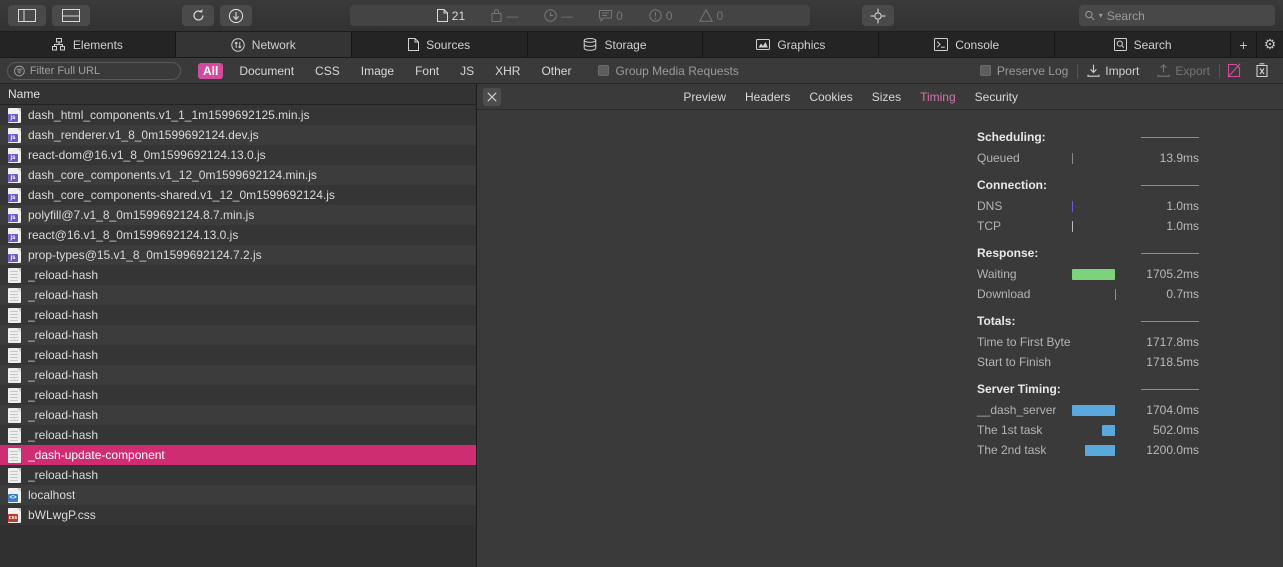 The image size is (1283, 567). Describe the element at coordinates (996, 97) in the screenshot. I see `detail-tab-security: Security` at that location.